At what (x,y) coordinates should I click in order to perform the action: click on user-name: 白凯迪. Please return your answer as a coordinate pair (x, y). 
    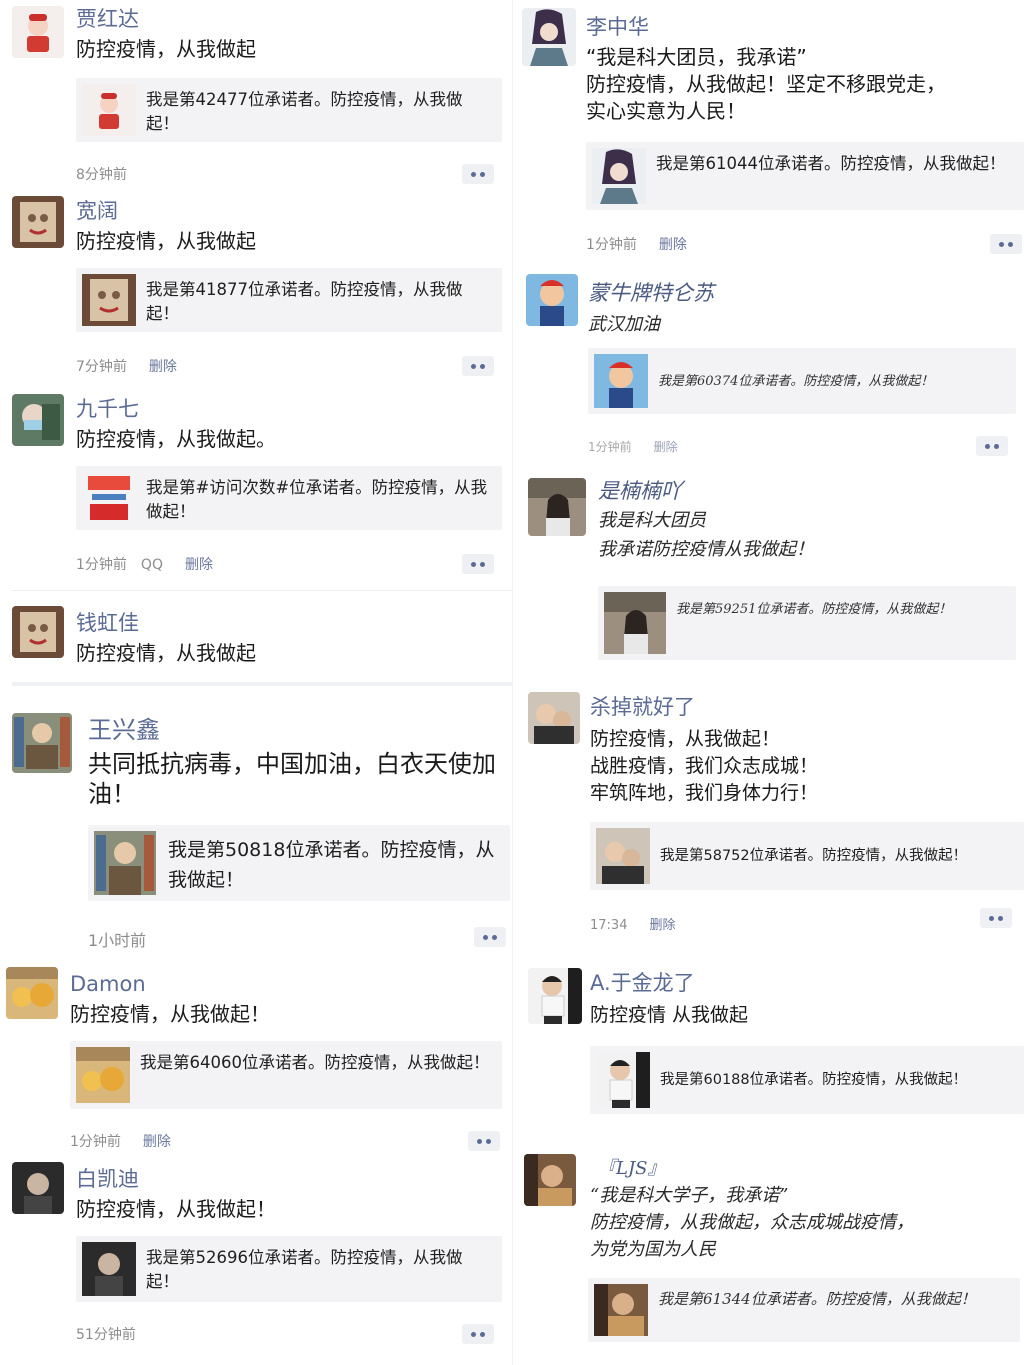
    Looking at the image, I should click on (107, 1179).